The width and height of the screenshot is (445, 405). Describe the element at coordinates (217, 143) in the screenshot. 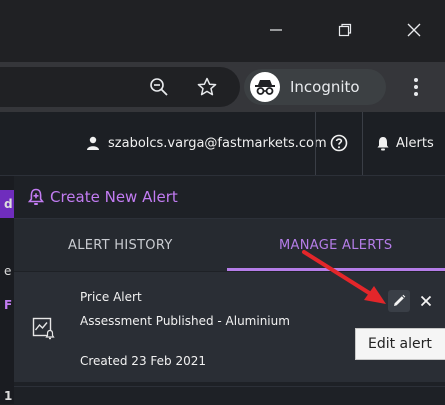

I see `user-email: szabolcs.varga@fastmarkets.com` at that location.